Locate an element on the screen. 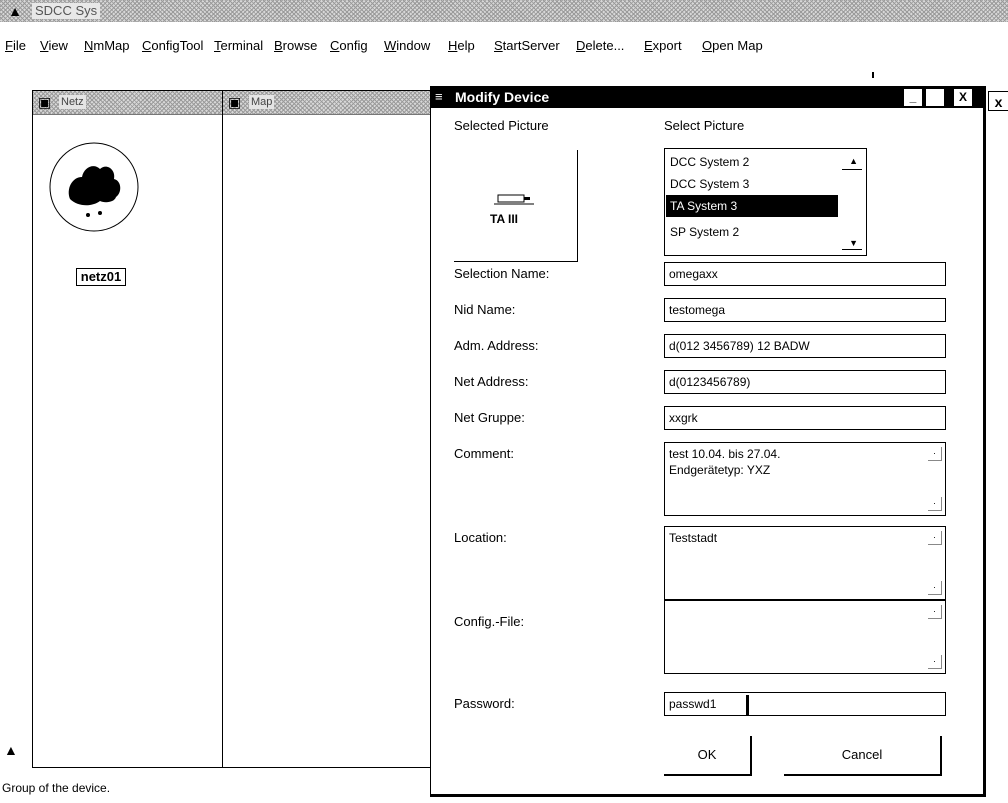 The height and width of the screenshot is (803, 1008). net-gruppe-field: xxgrk is located at coordinates (805, 418).